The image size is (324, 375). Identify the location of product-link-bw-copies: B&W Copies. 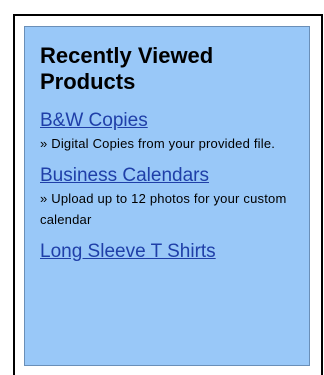
(169, 120).